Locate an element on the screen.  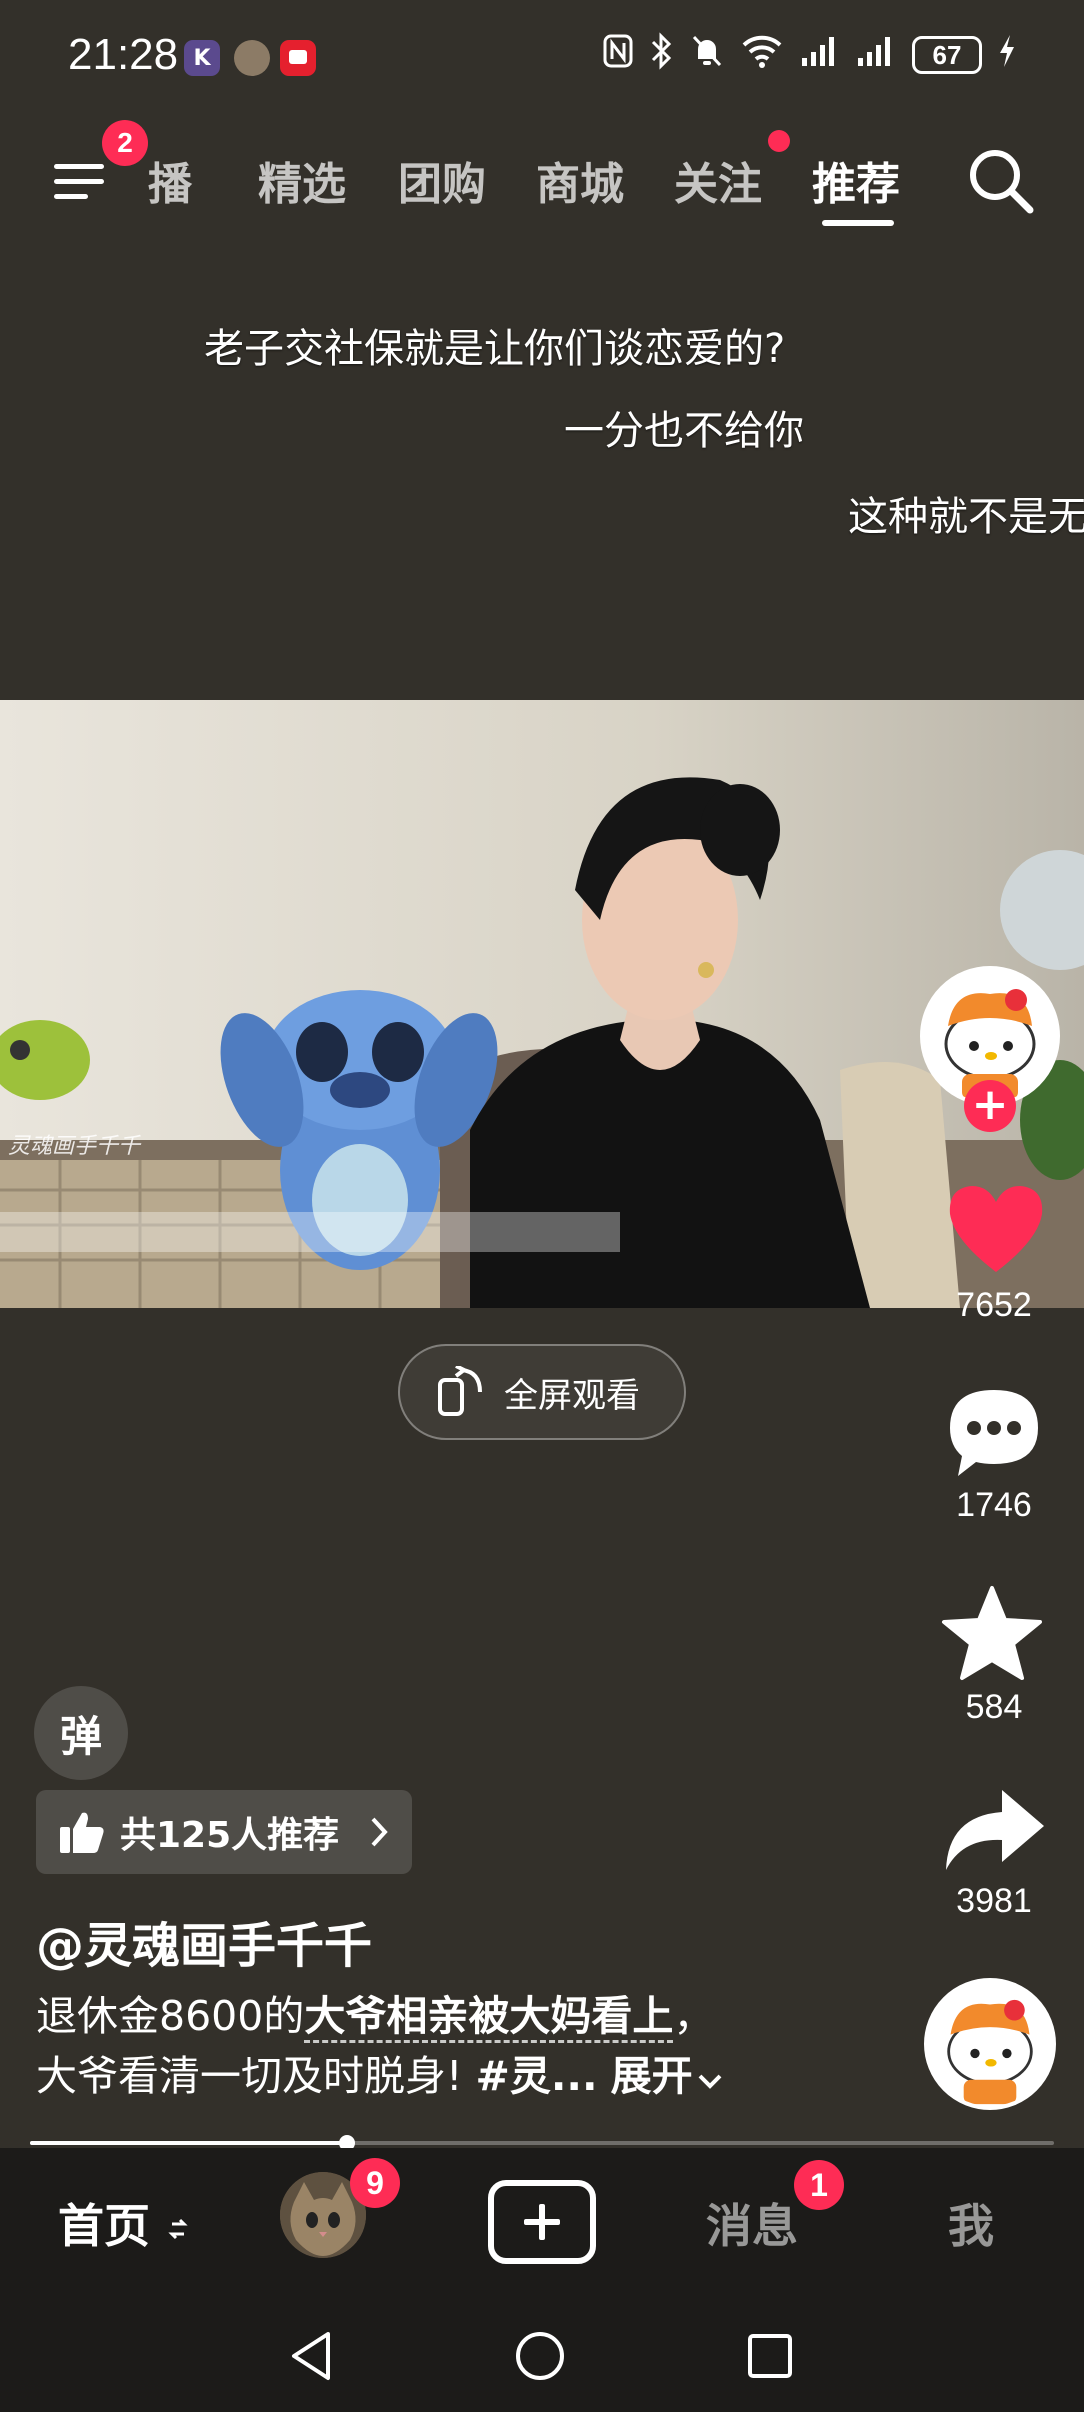
share-count: 3981 is located at coordinates (994, 1901).